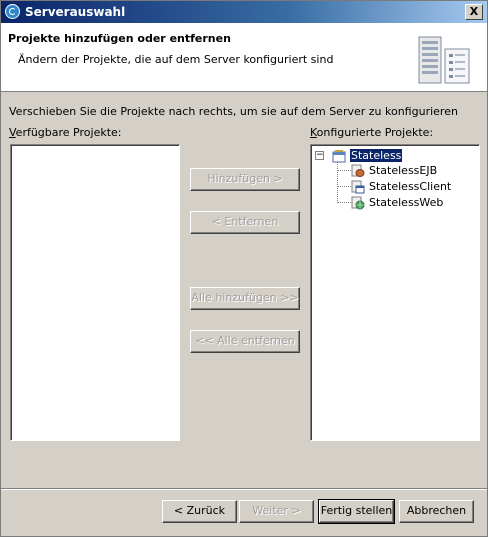  I want to click on cancel-button: Abbrechen, so click(436, 511).